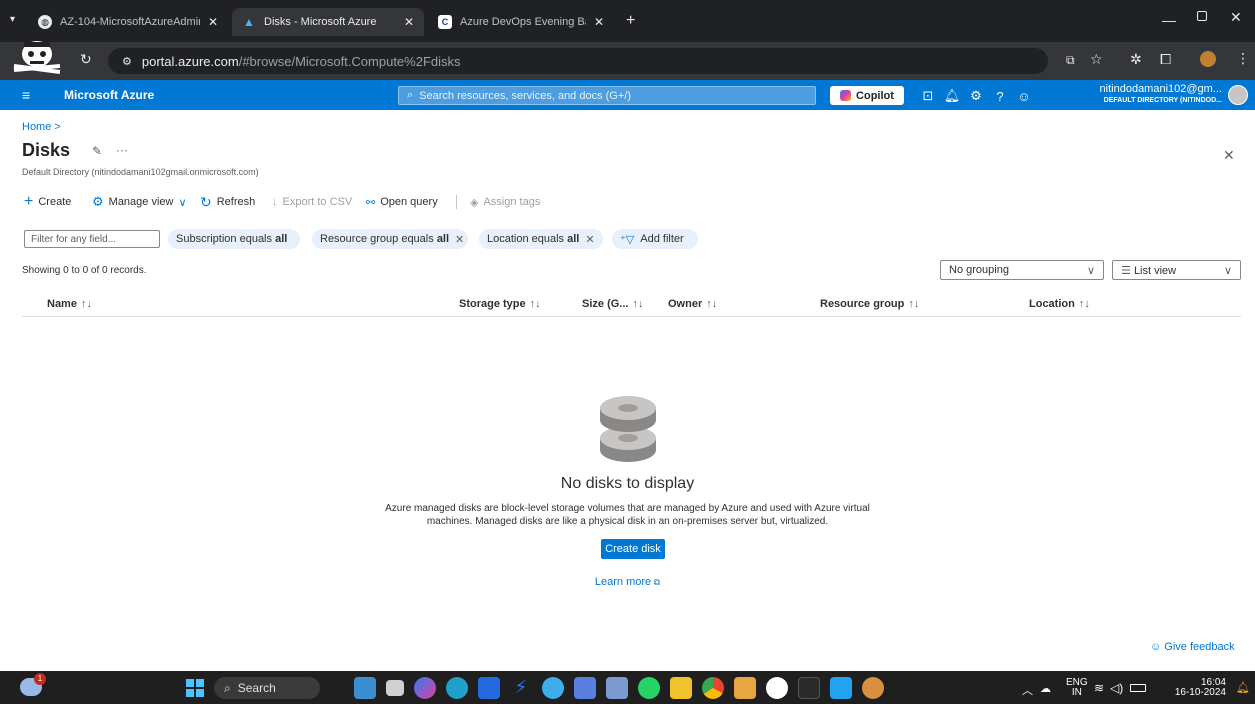 The width and height of the screenshot is (1255, 704). Describe the element at coordinates (1045, 688) in the screenshot. I see `onedrive-icon: ☁` at that location.